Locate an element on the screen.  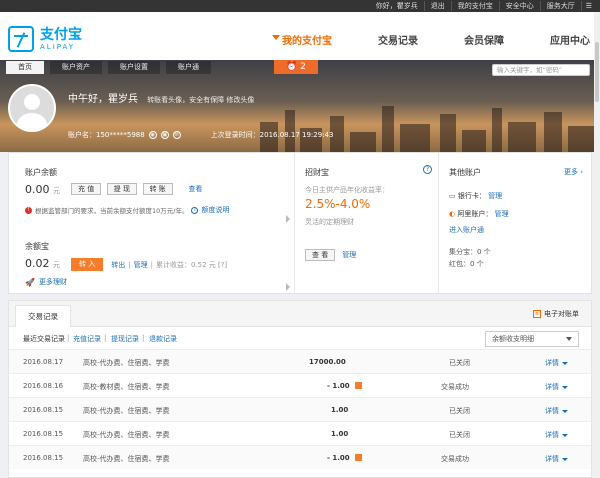
zhaocaibao-rate: 2.5%-4.0% is located at coordinates (338, 204).